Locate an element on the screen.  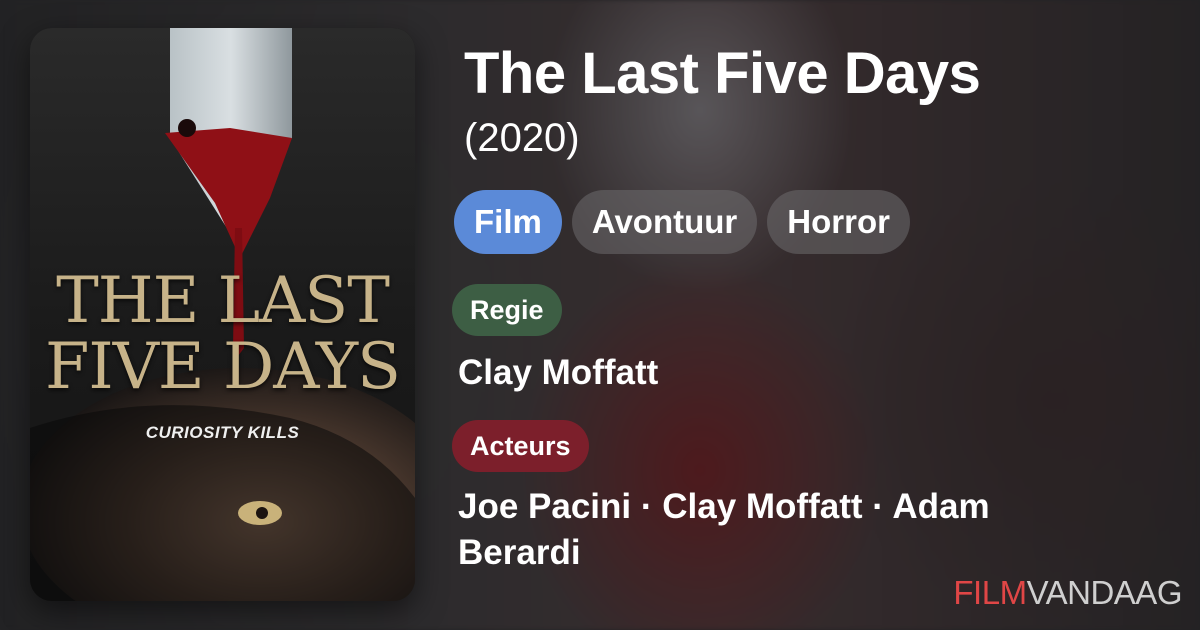
cast-list: Joe Pacini · Clay Moffatt · Adam Berardi is located at coordinates (724, 529).